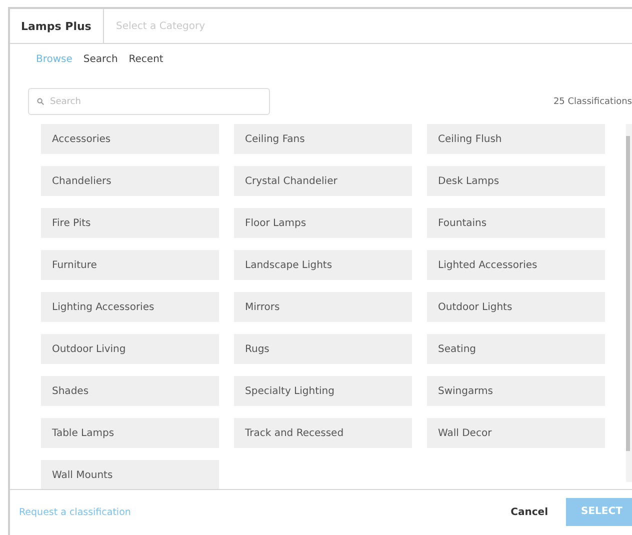 The image size is (632, 535). Describe the element at coordinates (323, 307) in the screenshot. I see `category-item: Mirrors` at that location.